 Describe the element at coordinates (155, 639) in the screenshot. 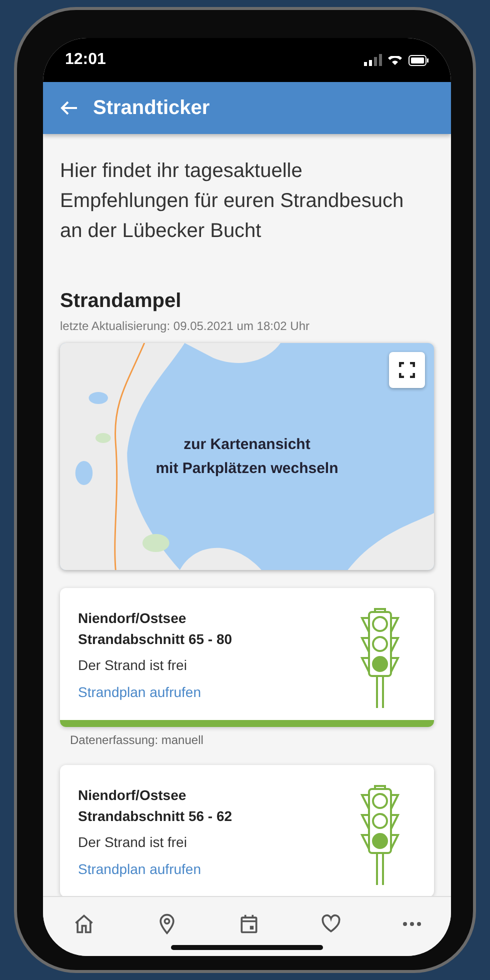

I see `beach-section: Strandabschnitt 65 - 80` at that location.